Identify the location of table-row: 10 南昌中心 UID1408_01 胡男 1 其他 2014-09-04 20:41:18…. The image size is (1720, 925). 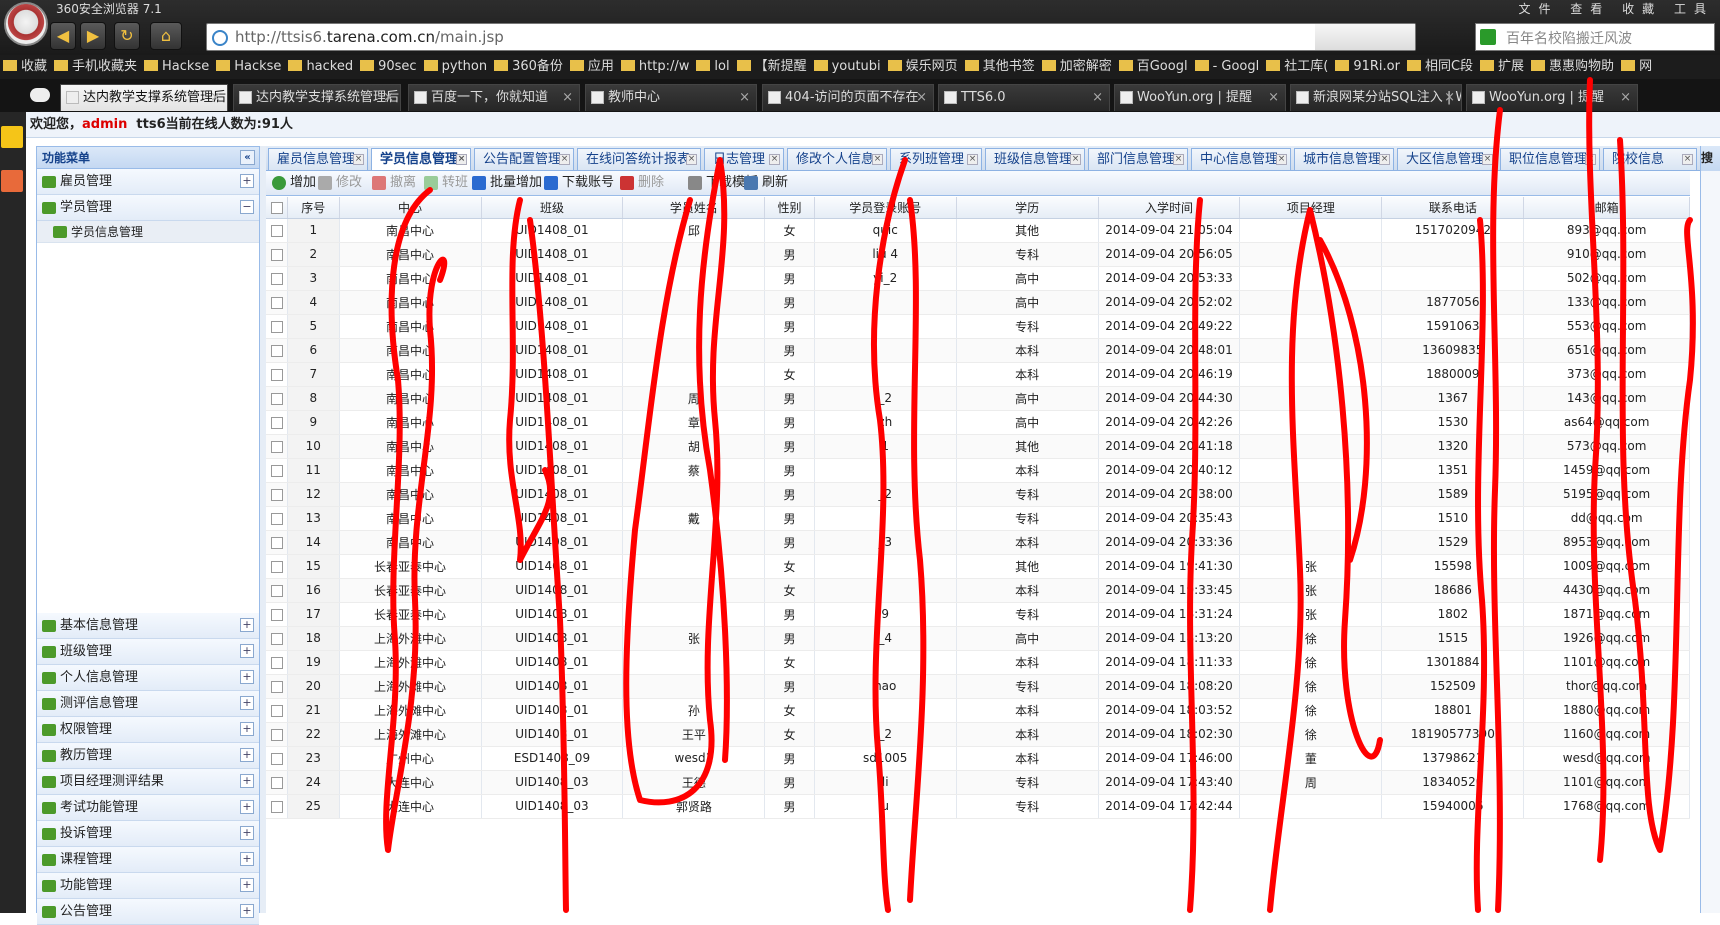
(978, 446).